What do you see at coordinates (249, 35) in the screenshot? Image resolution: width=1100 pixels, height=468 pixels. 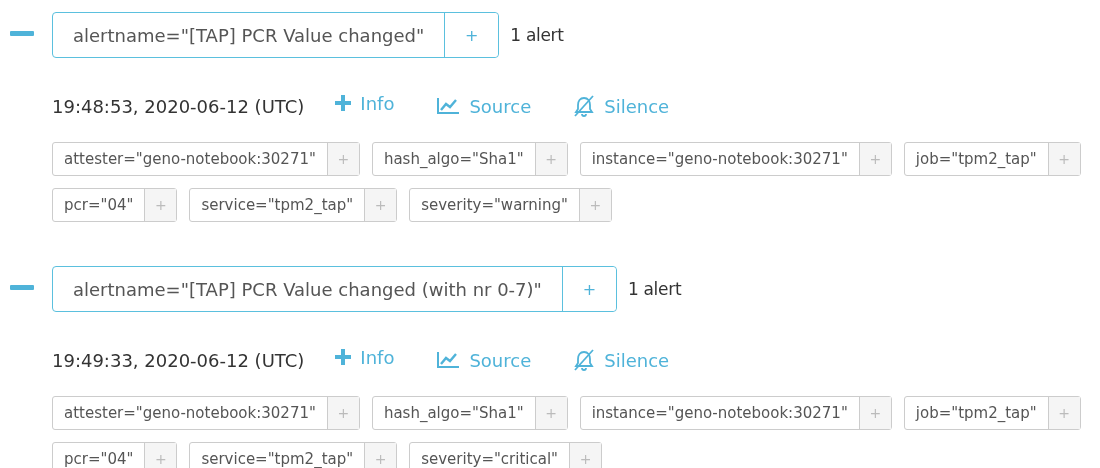 I see `matcher-text: alertname="[TAP] PCR Value changed"` at bounding box center [249, 35].